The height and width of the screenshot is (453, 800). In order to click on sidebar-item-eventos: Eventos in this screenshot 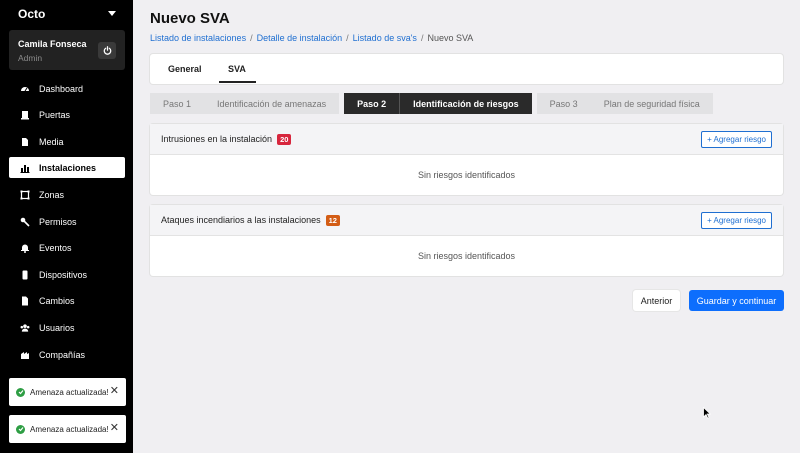, I will do `click(67, 247)`.